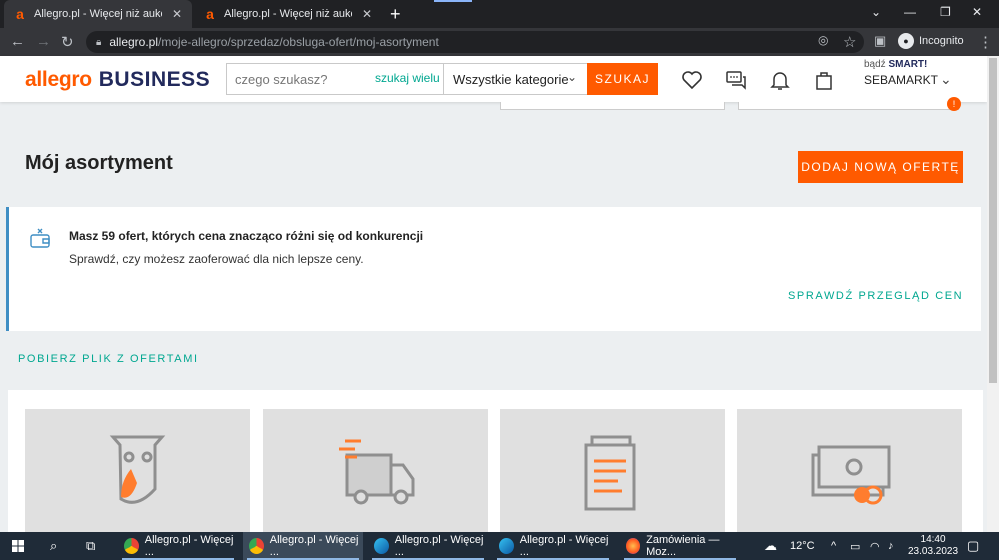 The height and width of the screenshot is (560, 999). I want to click on task-view-icon: ⧉, so click(90, 546).